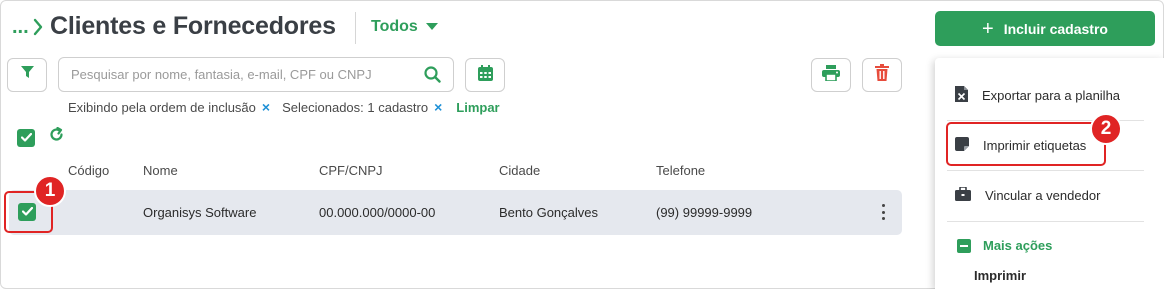 Image resolution: width=1164 pixels, height=289 pixels. I want to click on cell-cpf-cnpj: 00.000.000/0000-00, so click(377, 212).